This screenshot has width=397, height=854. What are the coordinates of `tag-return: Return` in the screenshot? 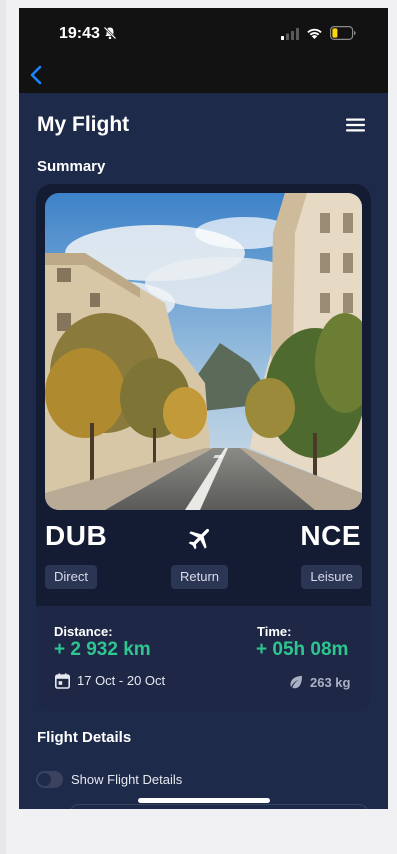 It's located at (200, 577).